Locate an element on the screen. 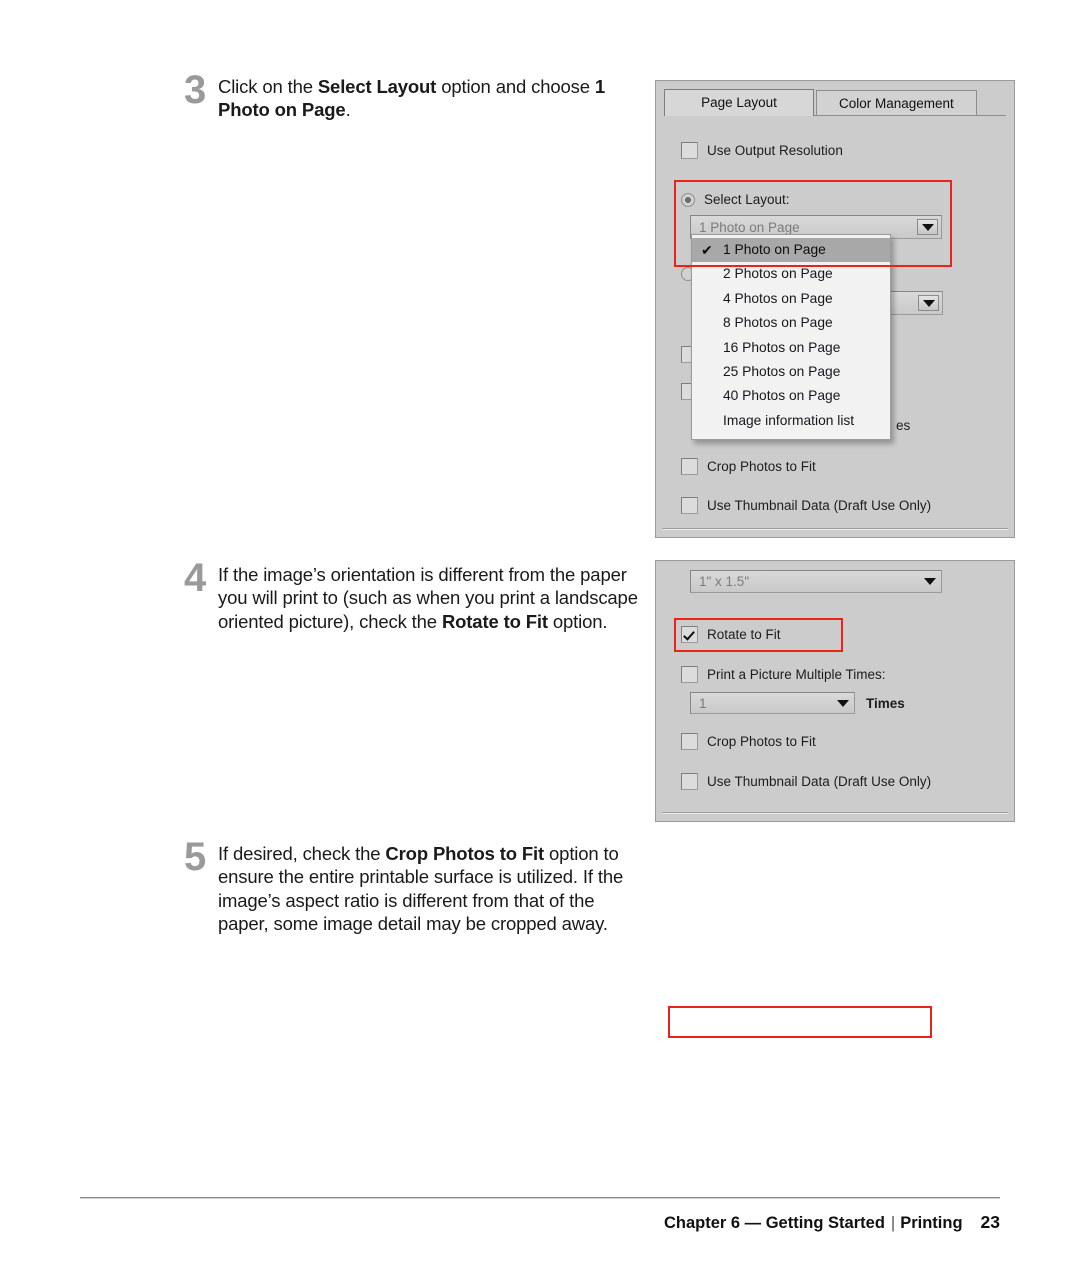  dropdown-option: 40 Photos on Page is located at coordinates (791, 396).